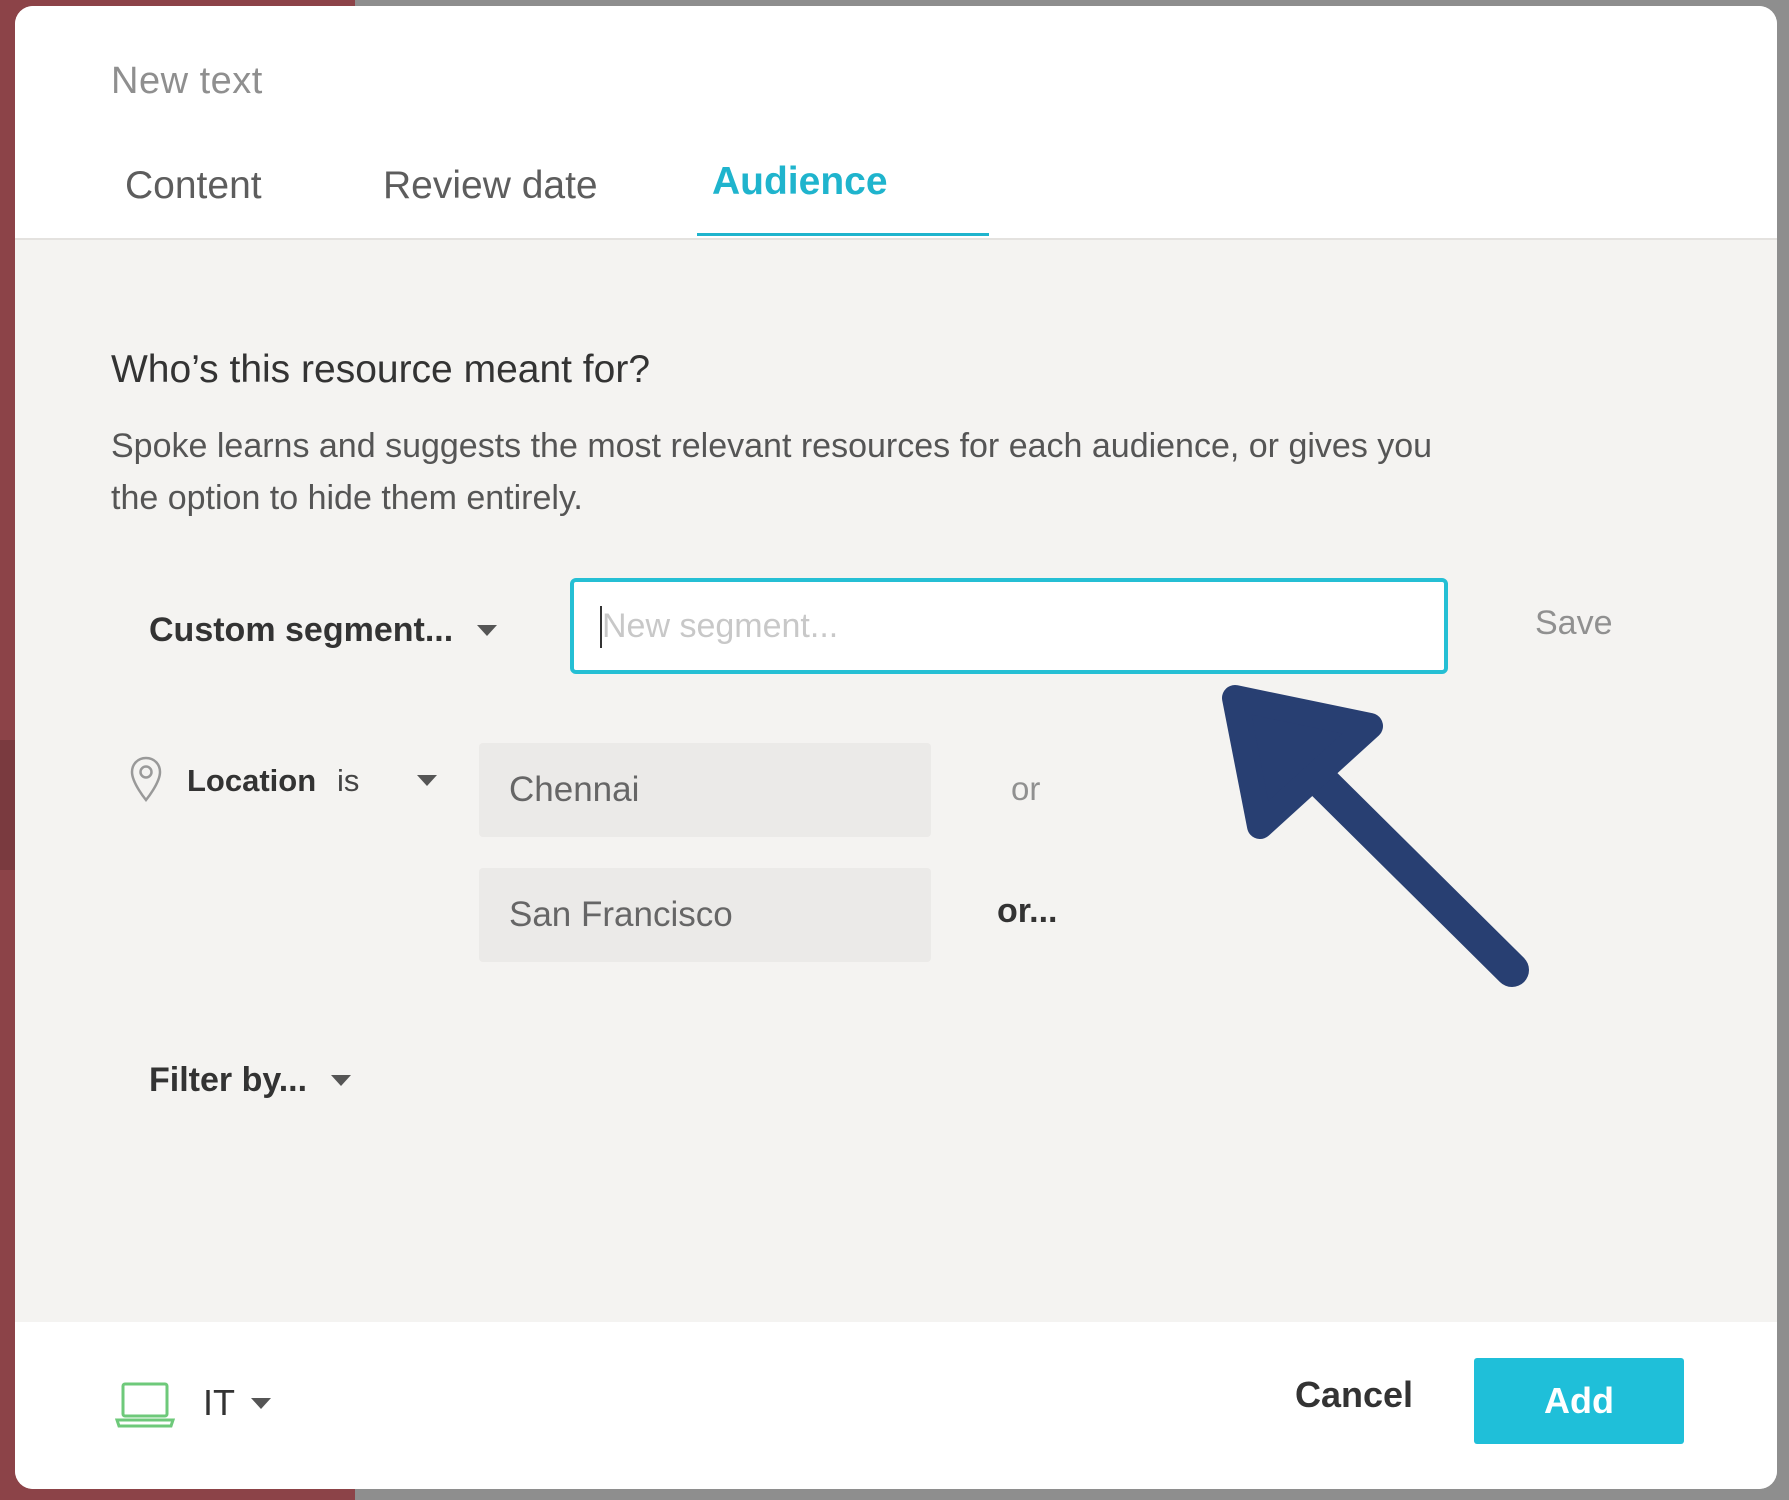  Describe the element at coordinates (1026, 788) in the screenshot. I see `or-separator: or` at that location.